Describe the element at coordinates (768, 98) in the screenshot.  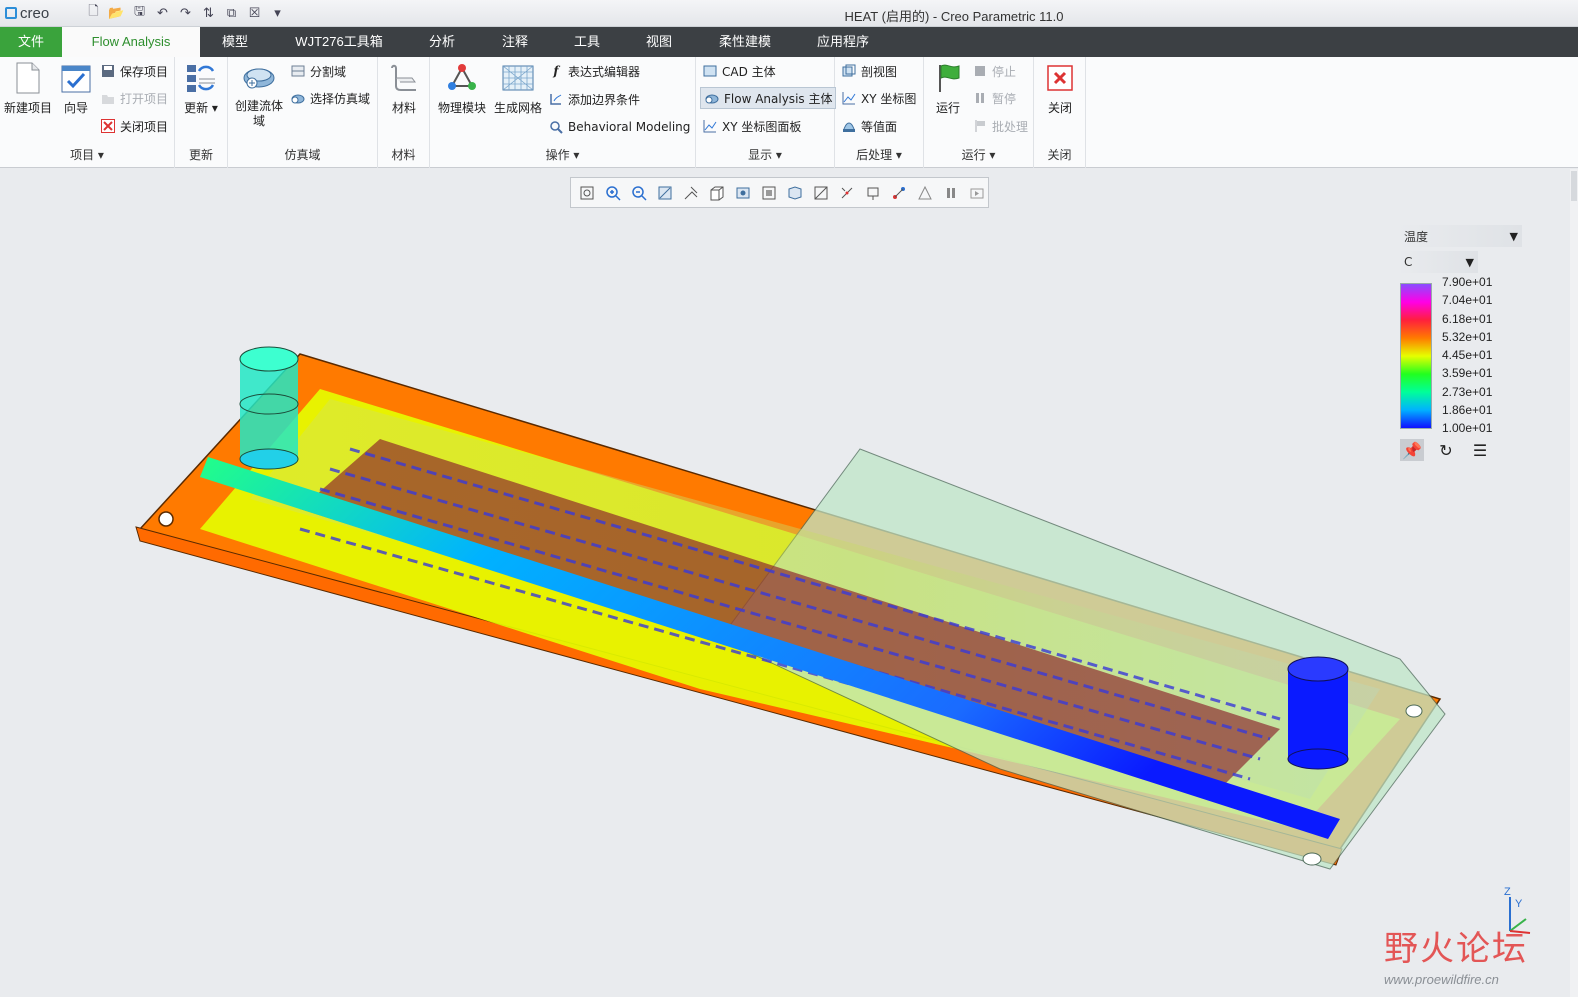
I see `flow-analysis-body-button: Flow Analysis 主体` at that location.